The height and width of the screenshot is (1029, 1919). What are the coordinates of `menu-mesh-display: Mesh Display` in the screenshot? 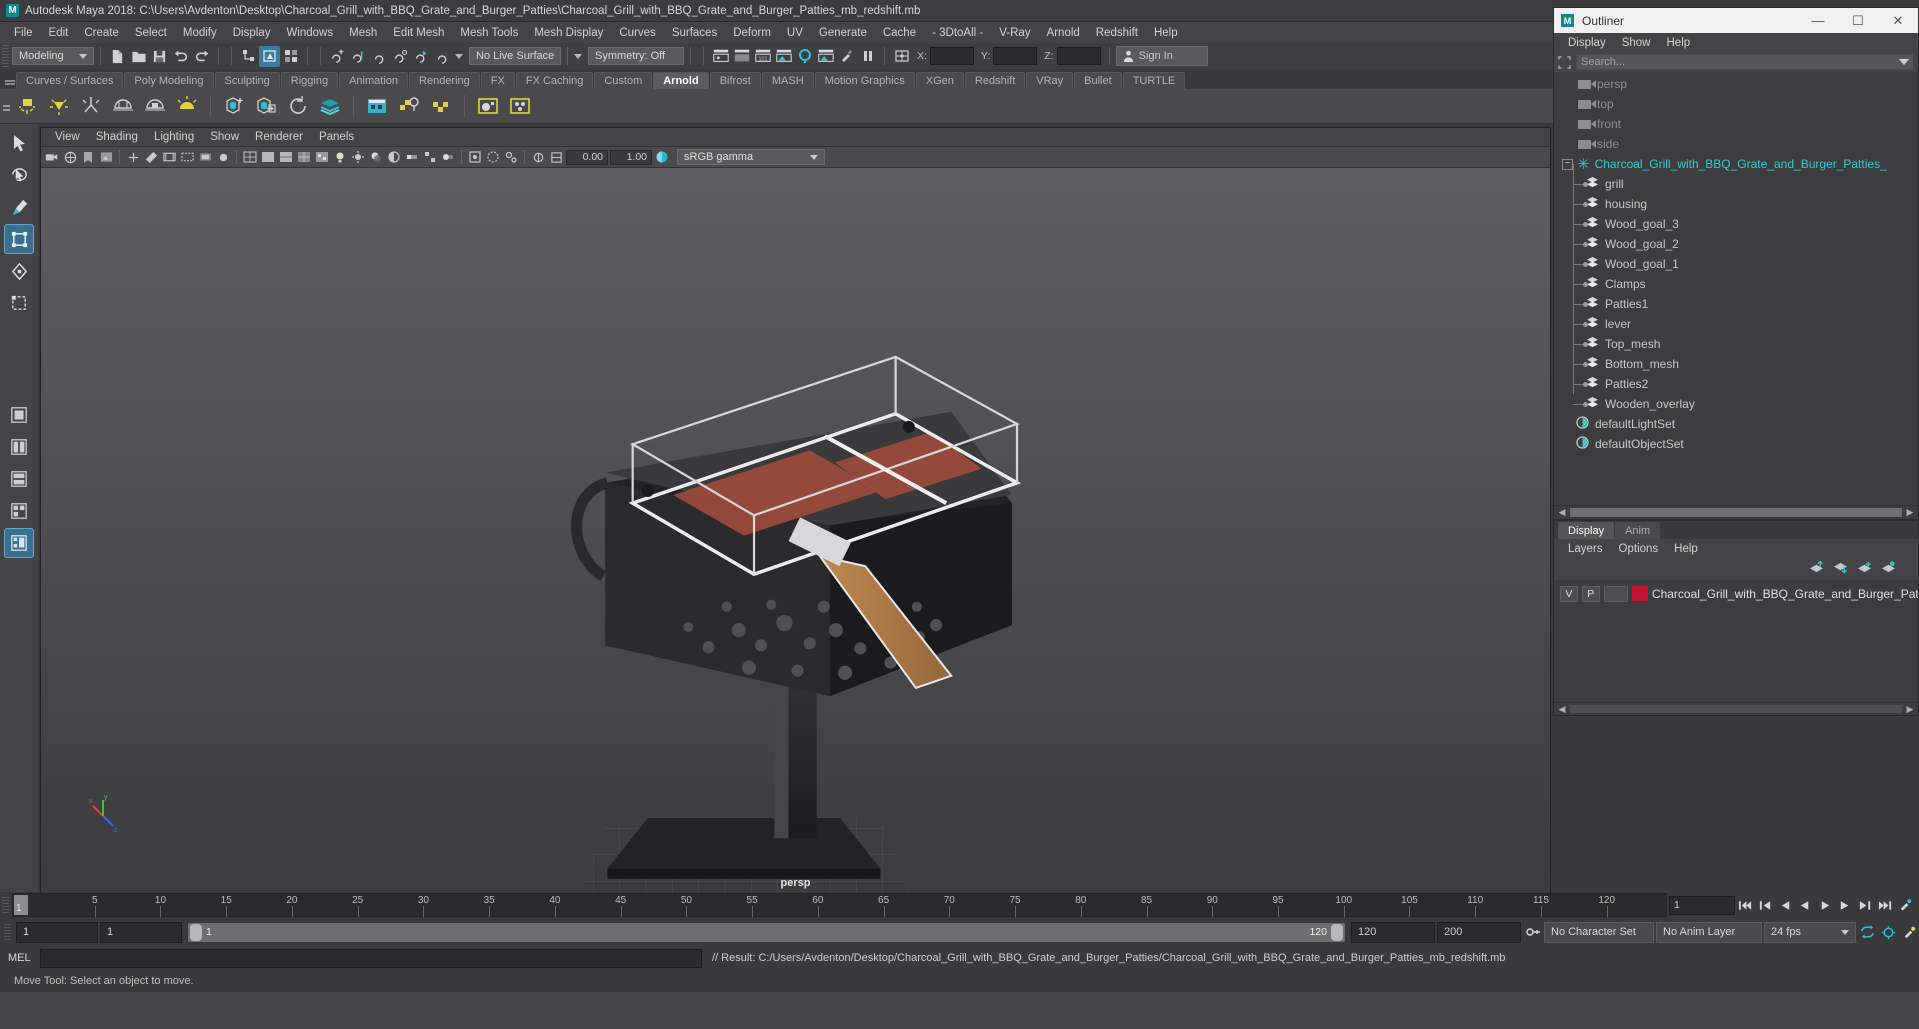 It's located at (568, 33).